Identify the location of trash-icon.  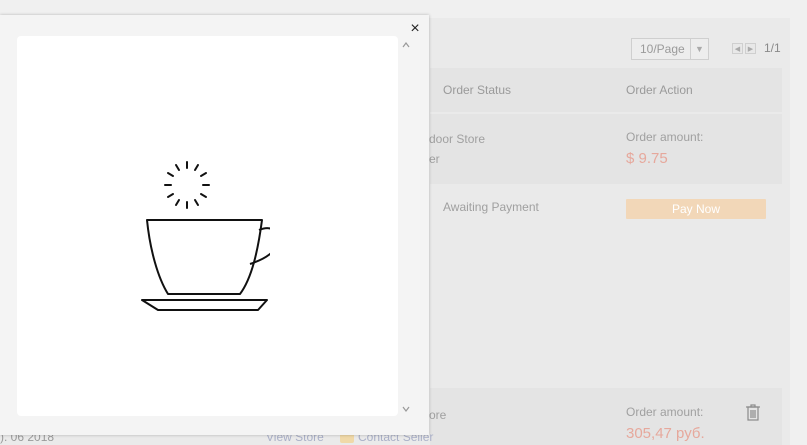
(753, 414).